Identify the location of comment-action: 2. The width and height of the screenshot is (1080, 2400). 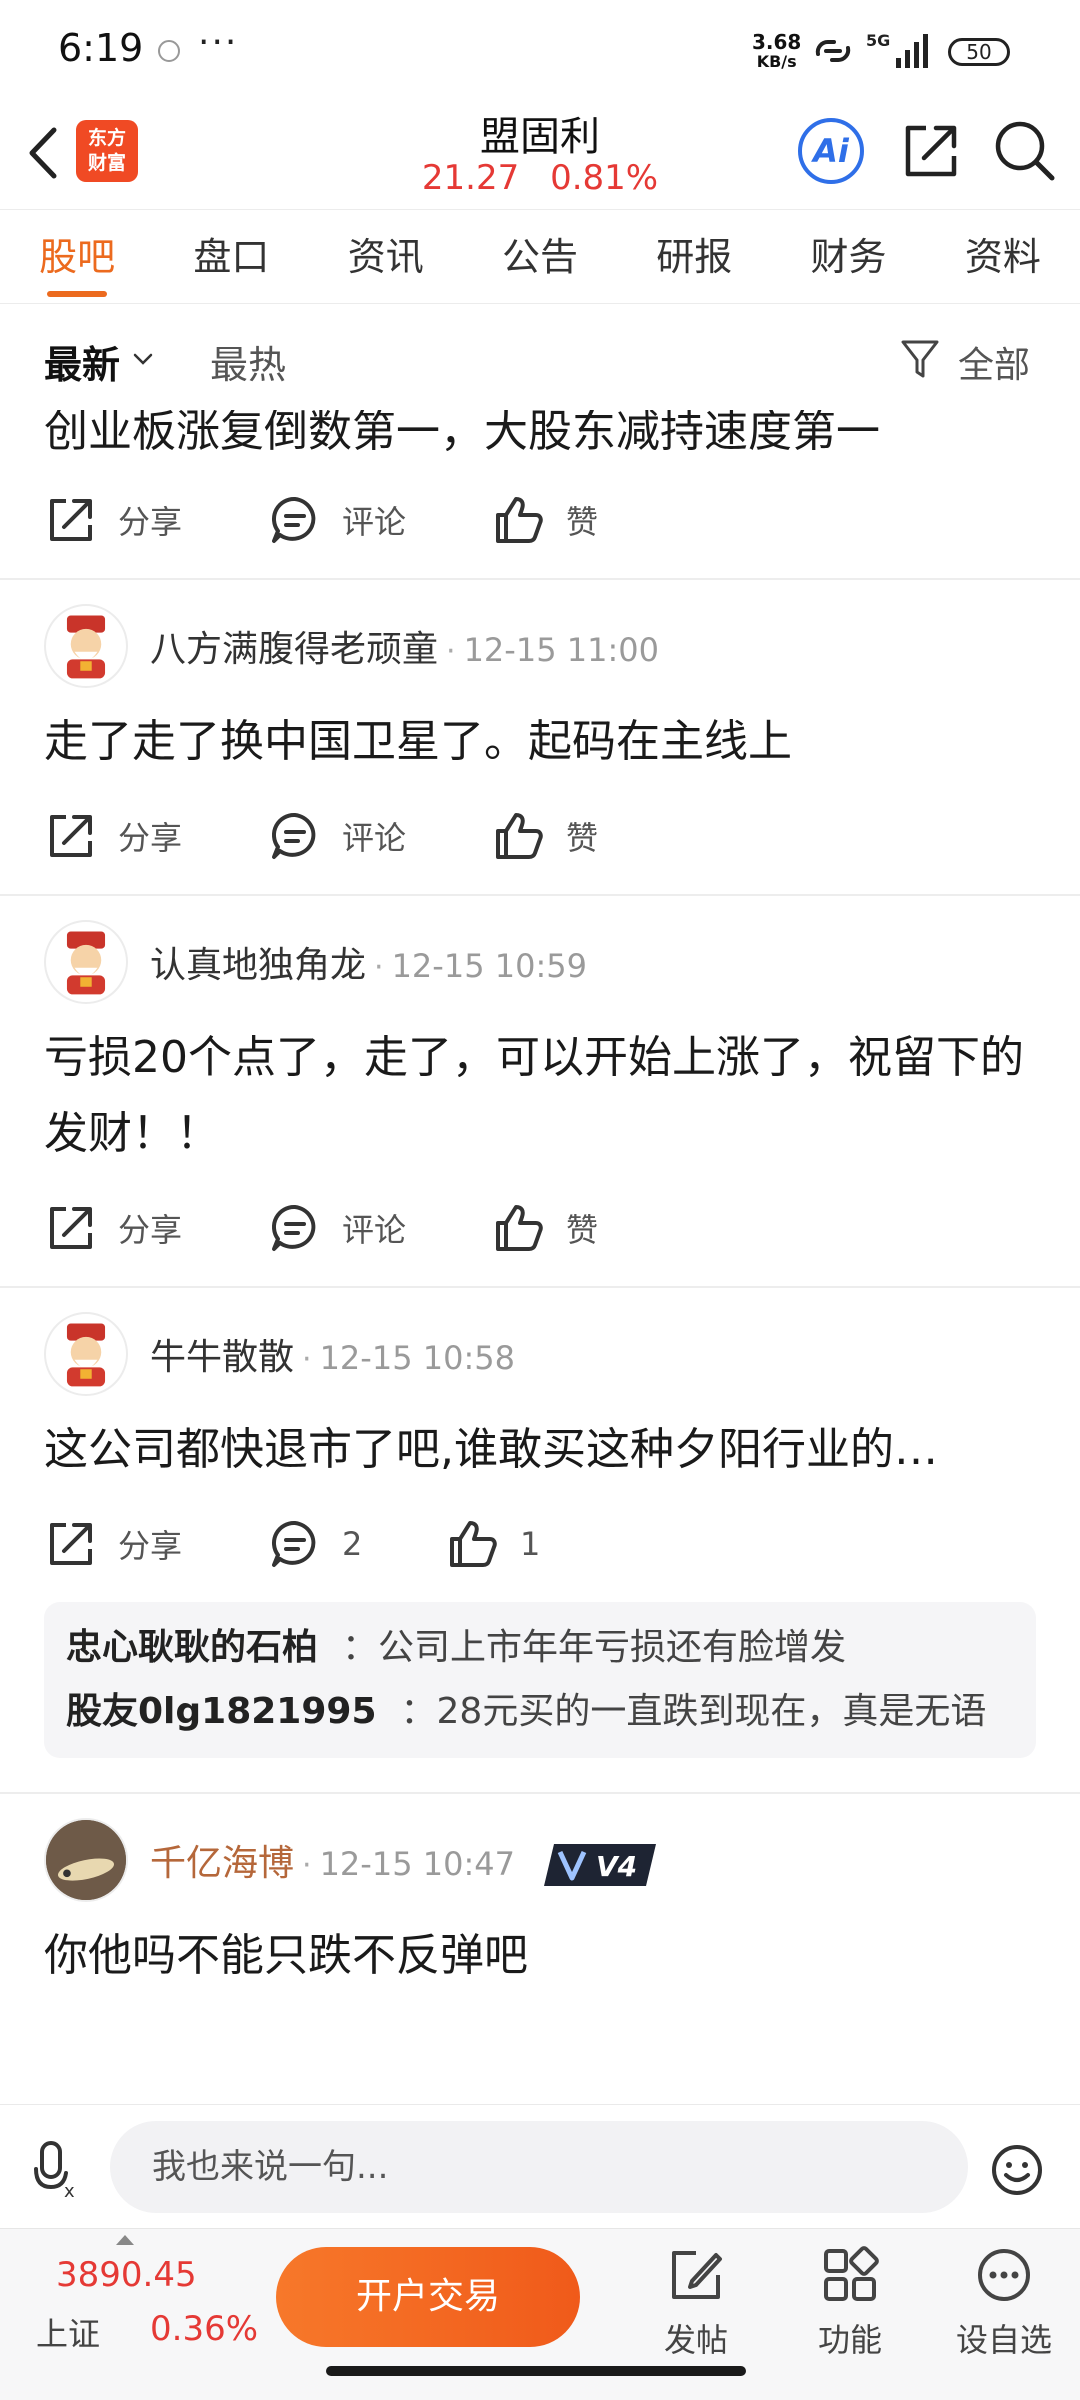
(315, 1544).